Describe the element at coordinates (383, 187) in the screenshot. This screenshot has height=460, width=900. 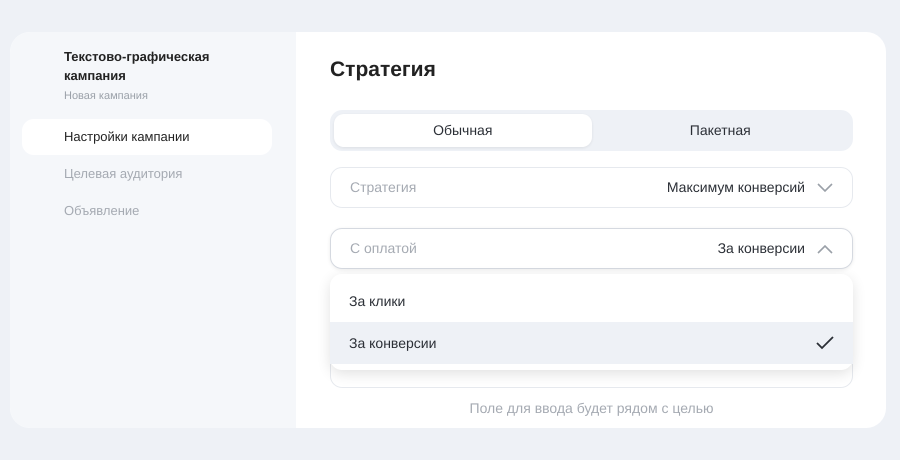
I see `field-label: Стратегия` at that location.